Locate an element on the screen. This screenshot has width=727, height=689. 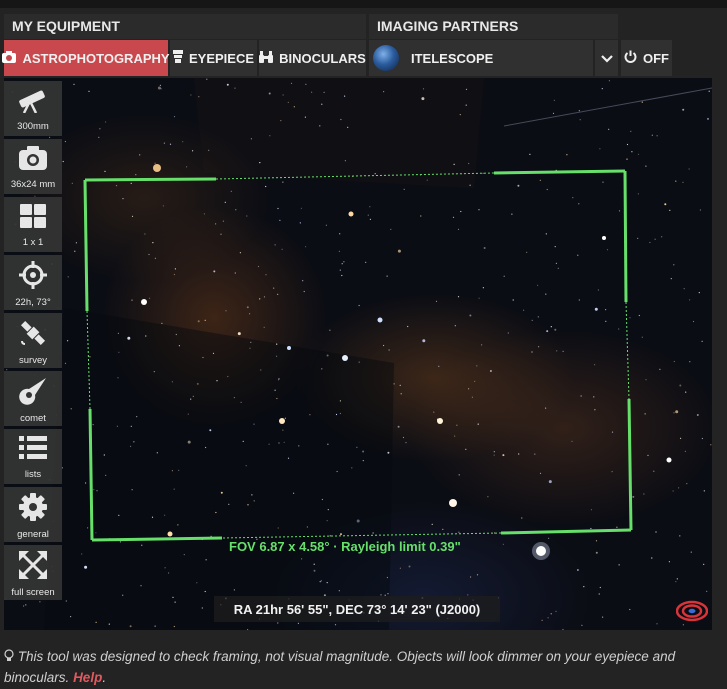
tab-itelescope-label: ITELESCOPE is located at coordinates (452, 58).